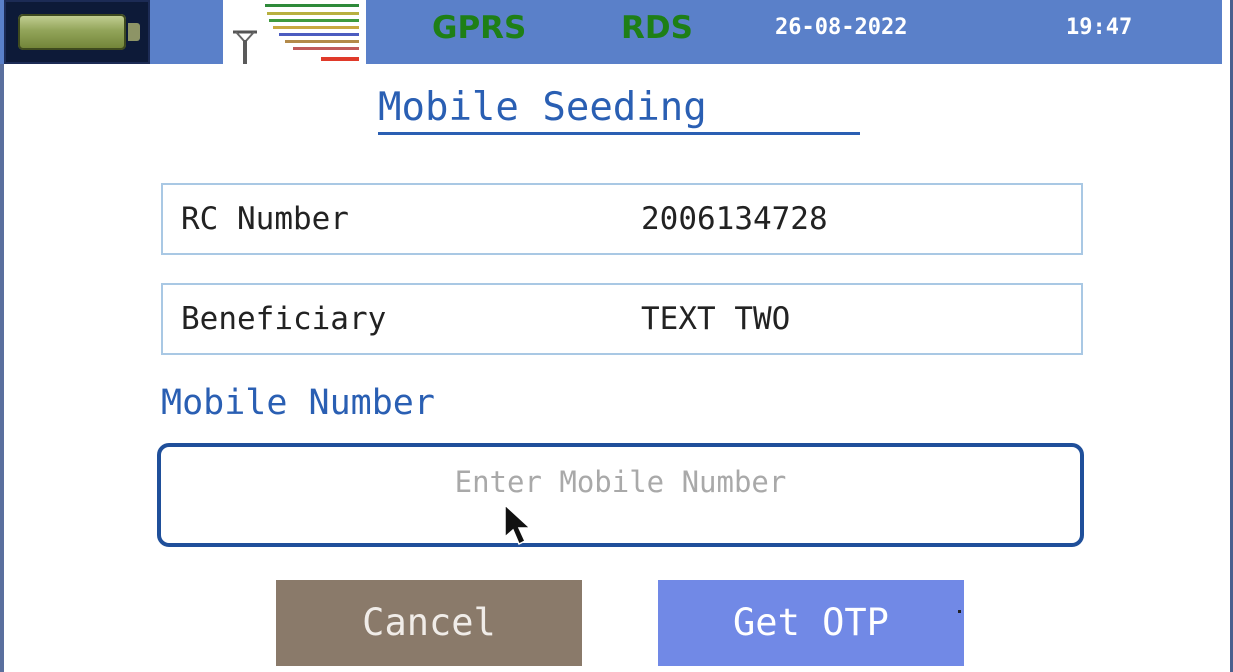 The image size is (1233, 672). Describe the element at coordinates (716, 319) in the screenshot. I see `beneficiary-value: TEXT TWO` at that location.